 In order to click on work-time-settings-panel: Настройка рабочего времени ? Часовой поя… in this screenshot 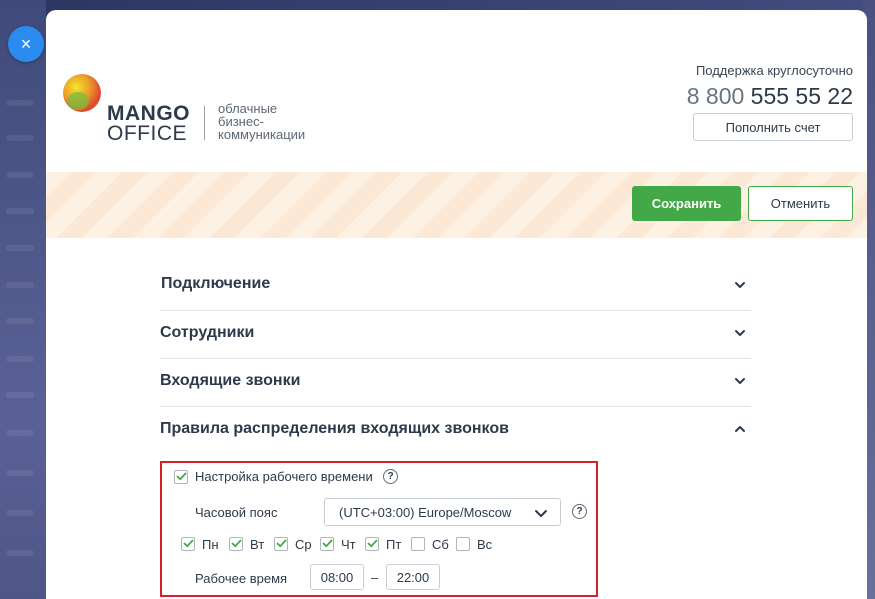, I will do `click(379, 529)`.